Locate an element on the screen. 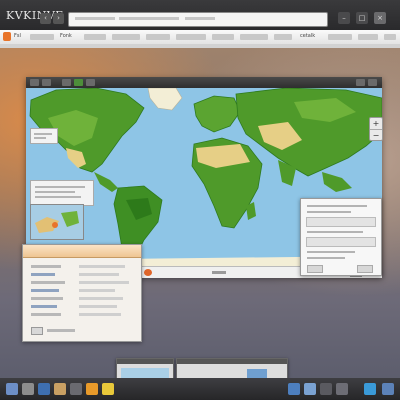 This screenshot has width=400, height=400. map-widget is located at coordinates (44, 136).